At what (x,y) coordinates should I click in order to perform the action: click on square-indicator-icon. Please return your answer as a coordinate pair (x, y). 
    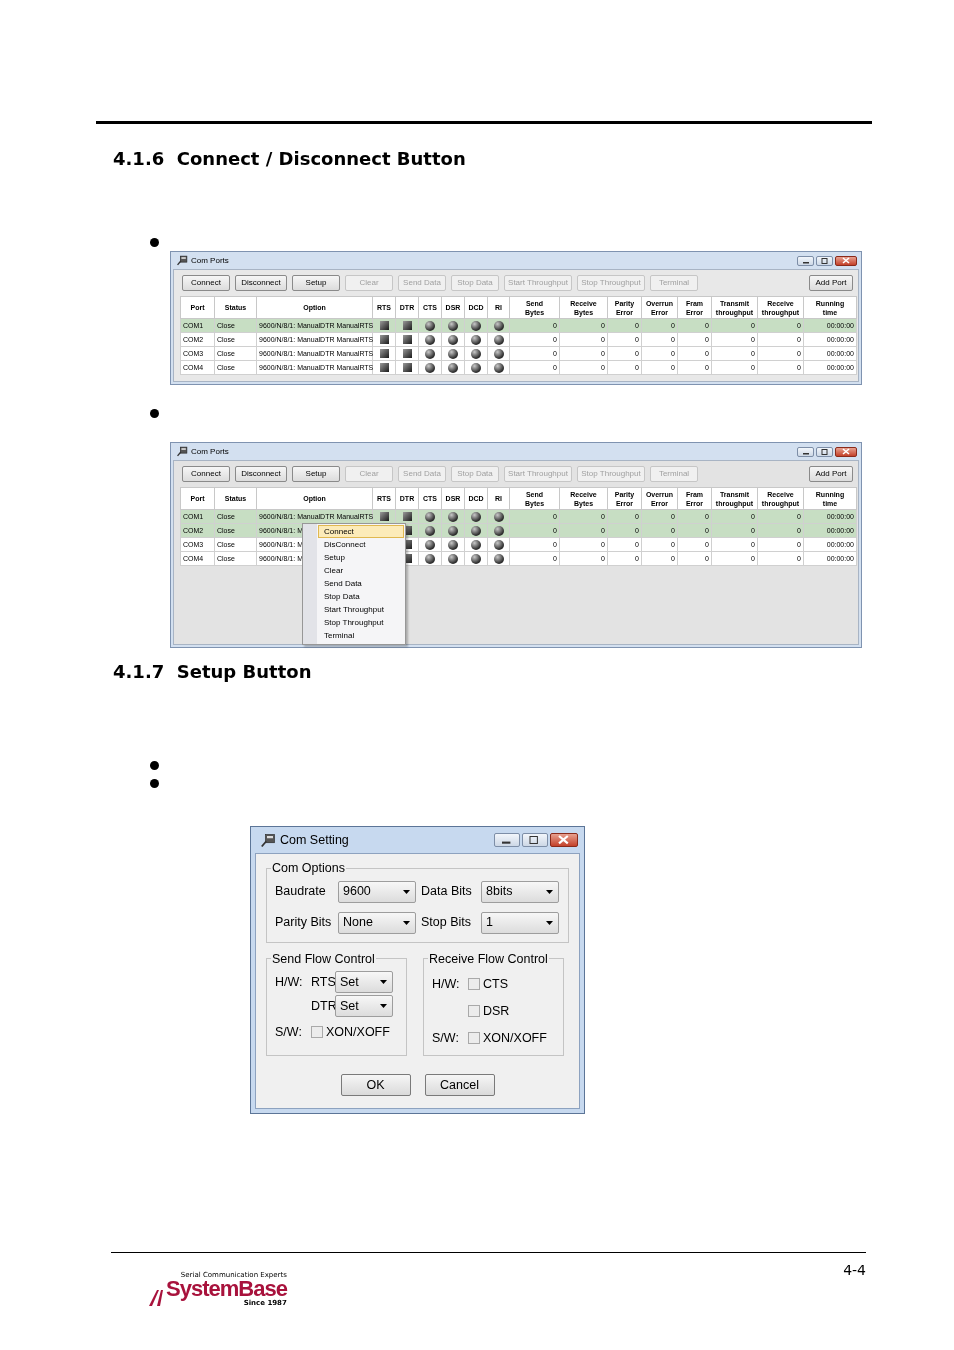
    Looking at the image, I should click on (384, 517).